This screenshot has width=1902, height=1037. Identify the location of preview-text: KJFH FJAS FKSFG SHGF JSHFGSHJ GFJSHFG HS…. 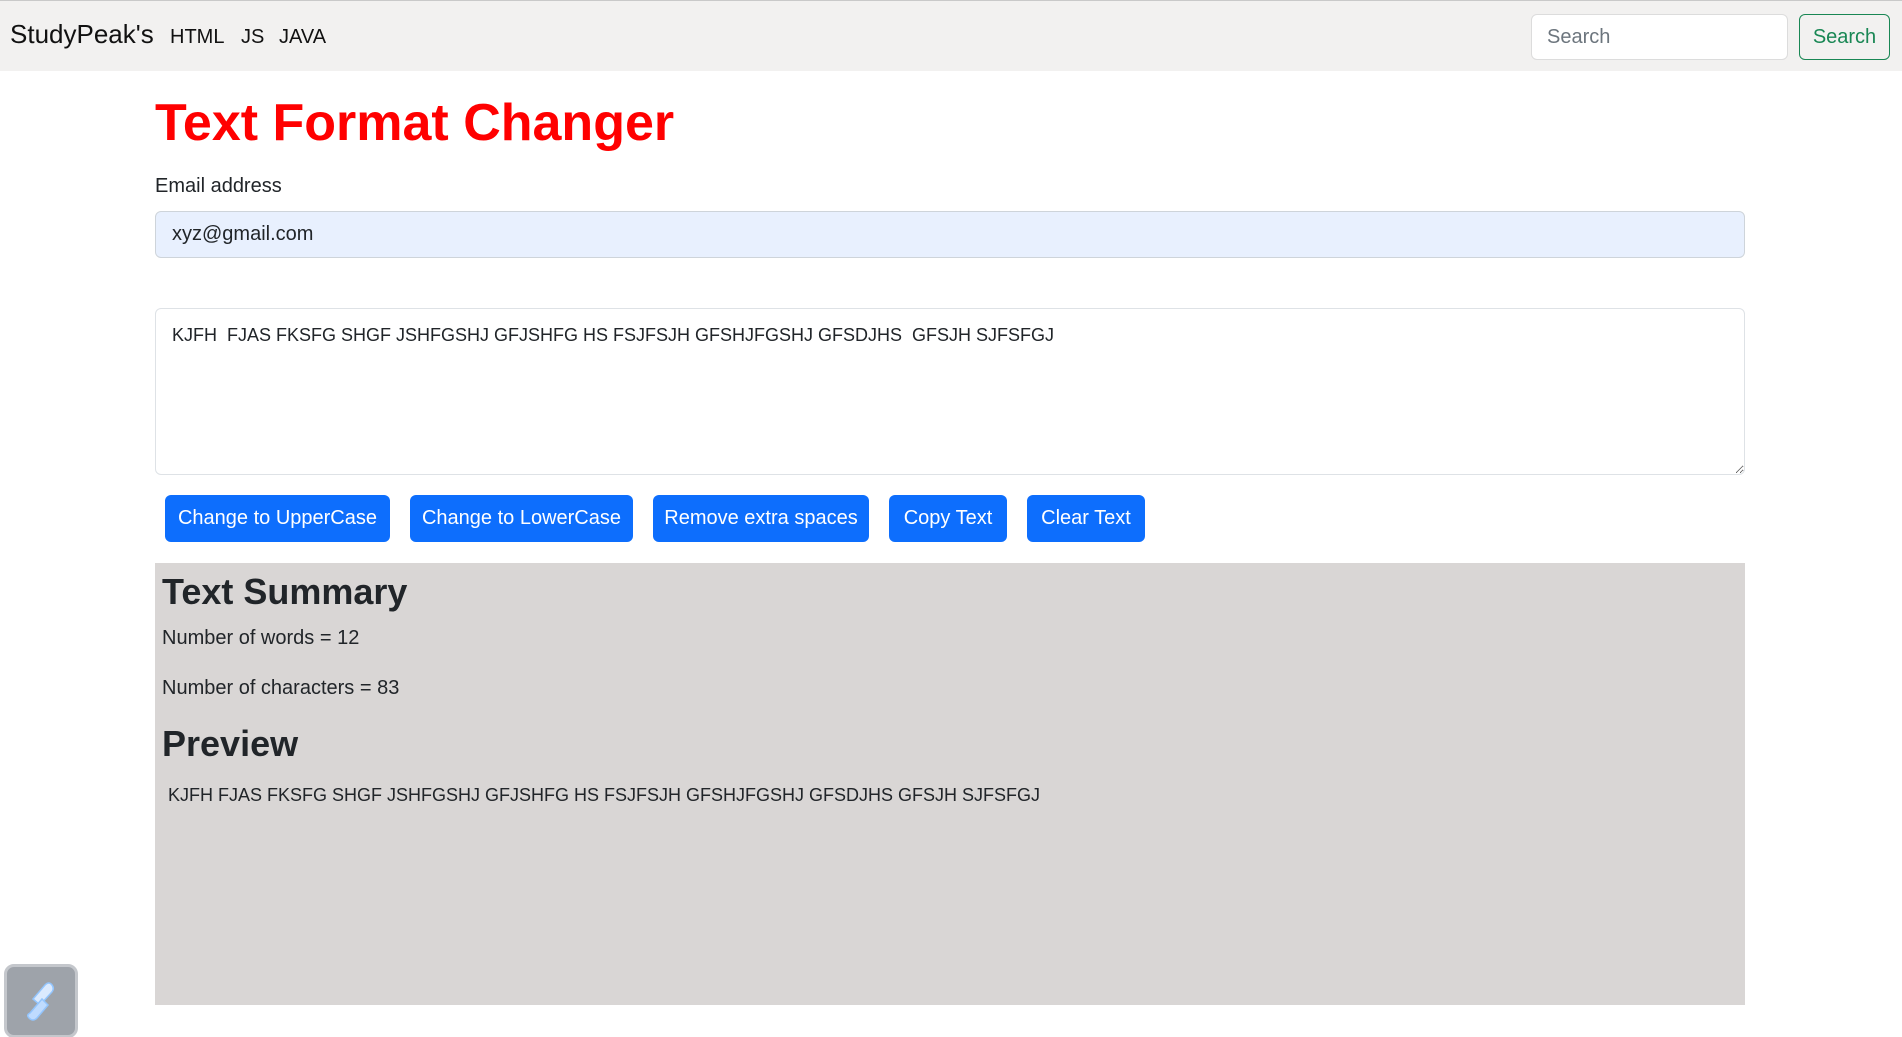
(604, 795).